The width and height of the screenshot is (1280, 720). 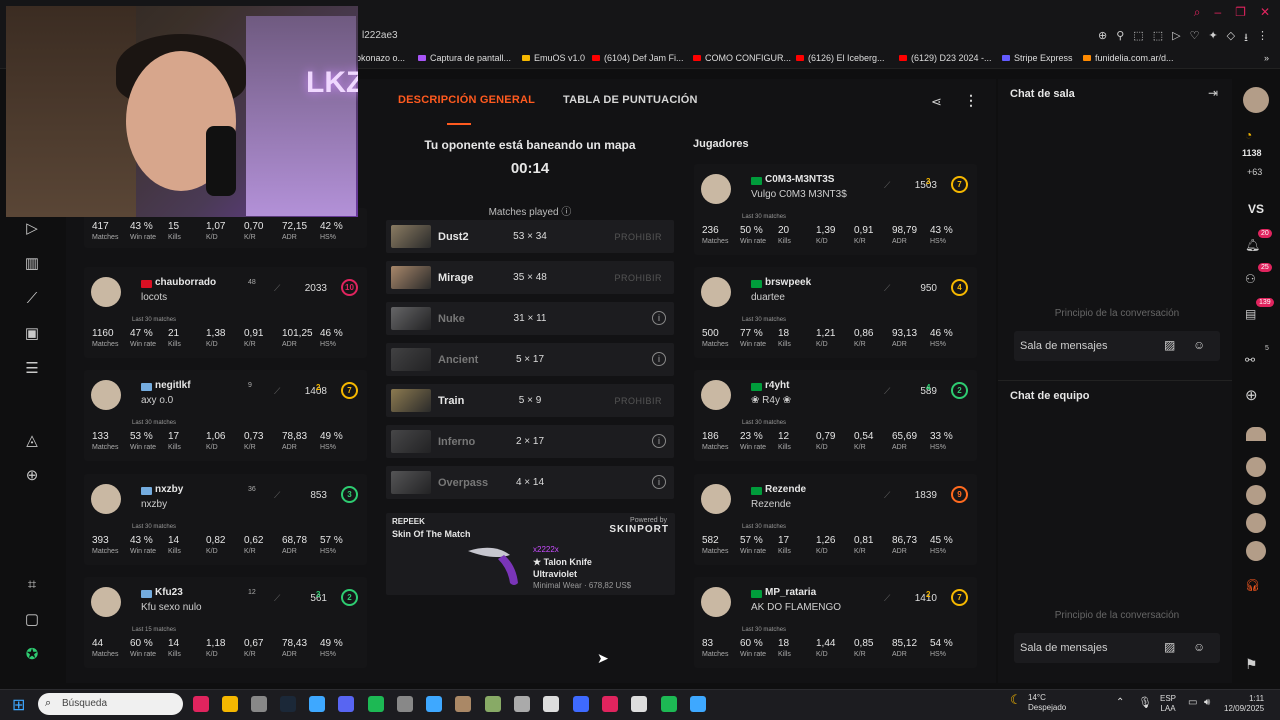 I want to click on stats-icon: ▥, so click(x=32, y=264).